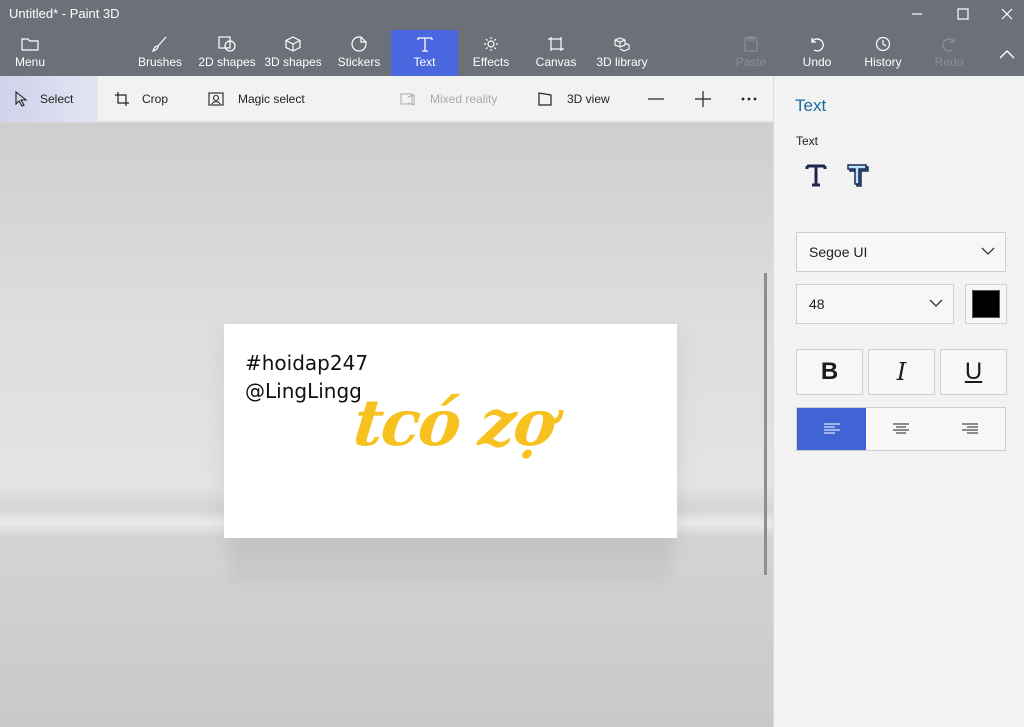 Image resolution: width=1024 pixels, height=727 pixels. What do you see at coordinates (883, 62) in the screenshot?
I see `history-label: History` at bounding box center [883, 62].